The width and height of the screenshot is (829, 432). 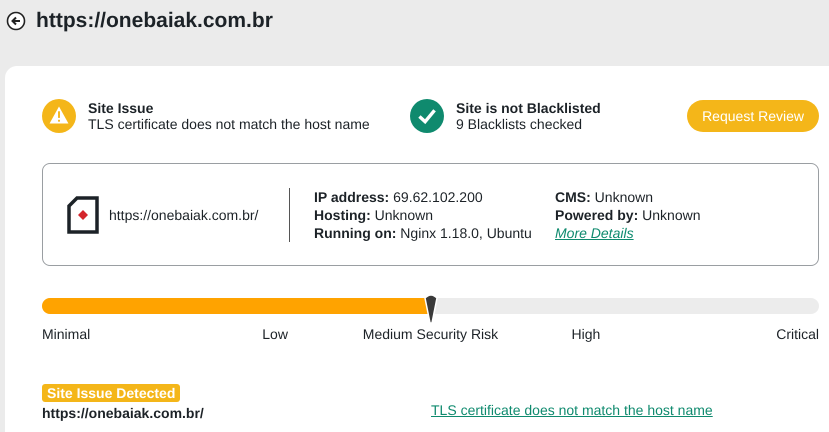 What do you see at coordinates (154, 21) in the screenshot?
I see `page-title: https://onebaiak.com.br` at bounding box center [154, 21].